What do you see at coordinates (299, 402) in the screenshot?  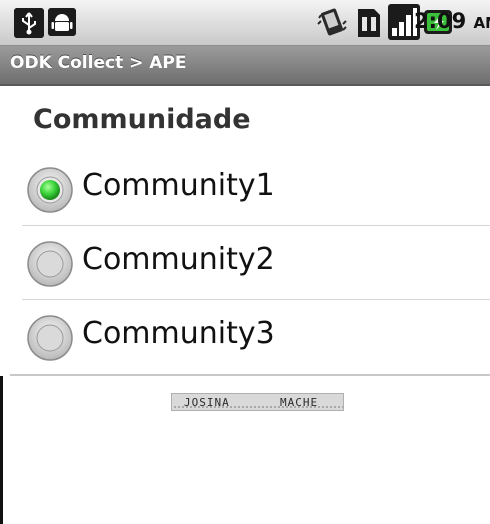 I see `svg-text: MACHE` at bounding box center [299, 402].